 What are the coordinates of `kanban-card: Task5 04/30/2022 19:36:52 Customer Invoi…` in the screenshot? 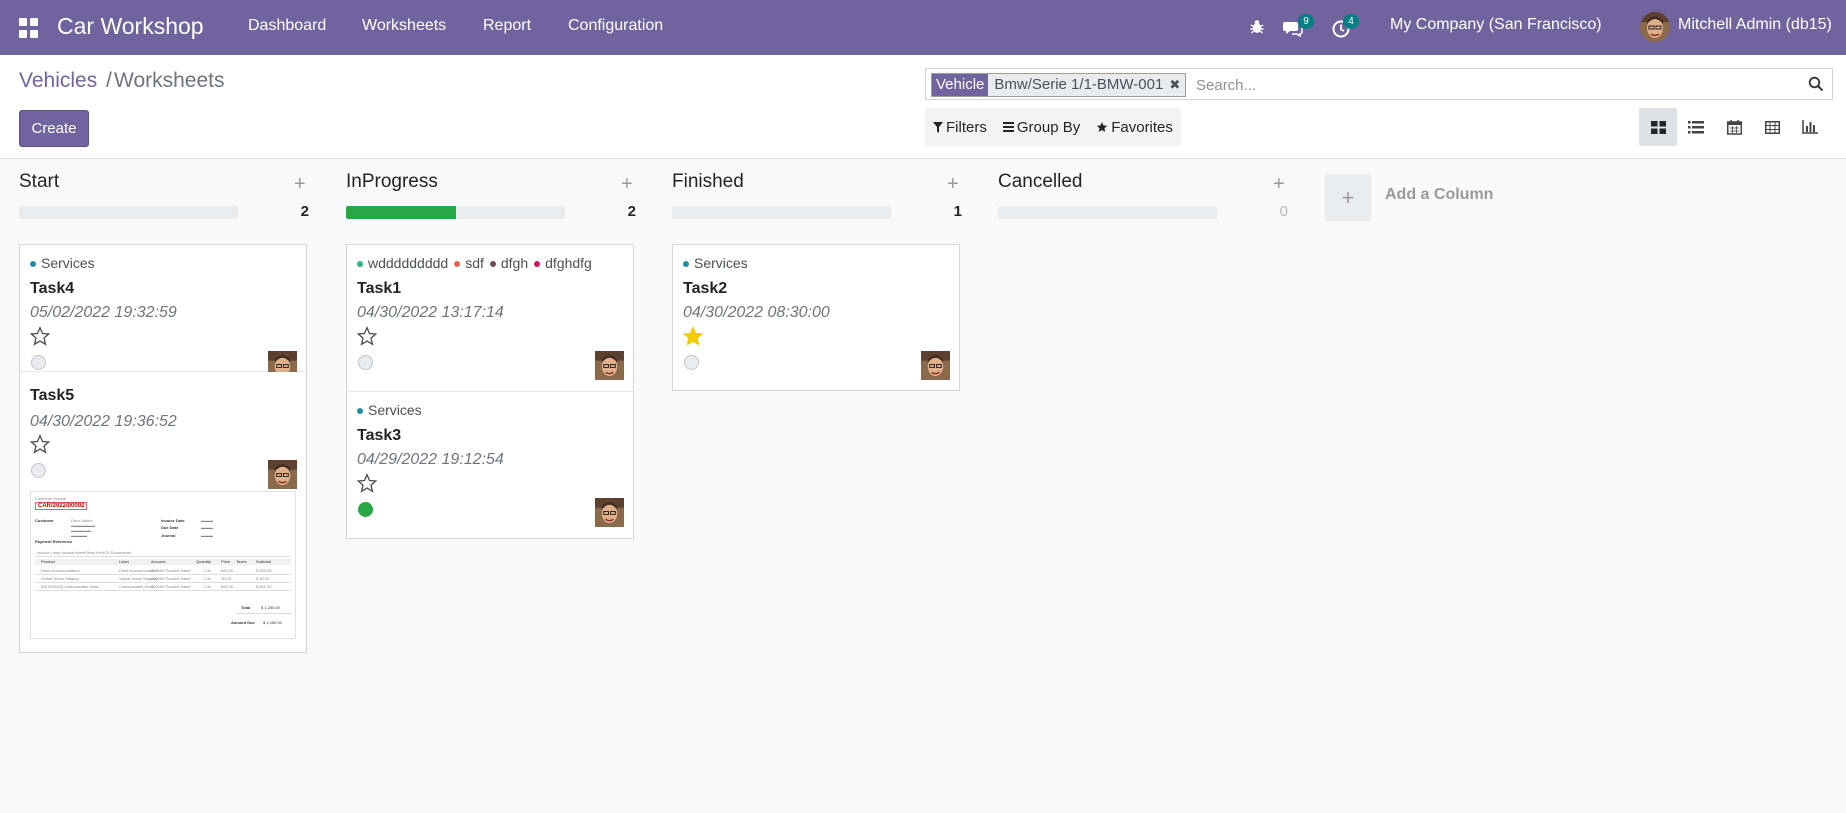 It's located at (163, 512).